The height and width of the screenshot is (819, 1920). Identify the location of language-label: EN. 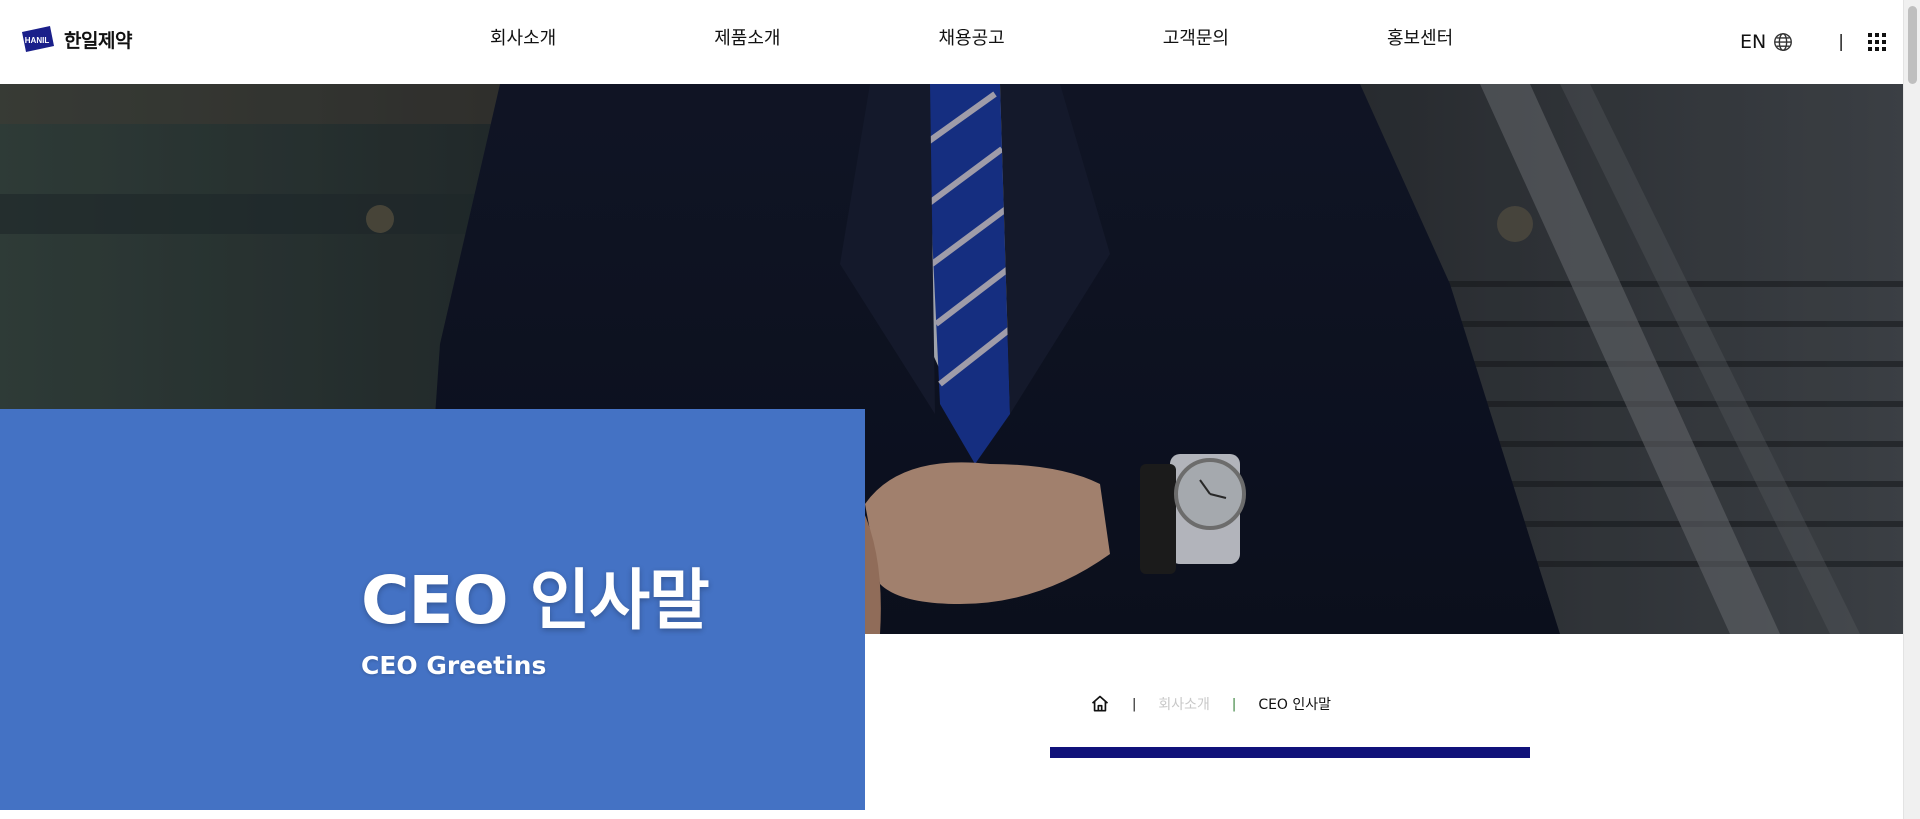
(1753, 42).